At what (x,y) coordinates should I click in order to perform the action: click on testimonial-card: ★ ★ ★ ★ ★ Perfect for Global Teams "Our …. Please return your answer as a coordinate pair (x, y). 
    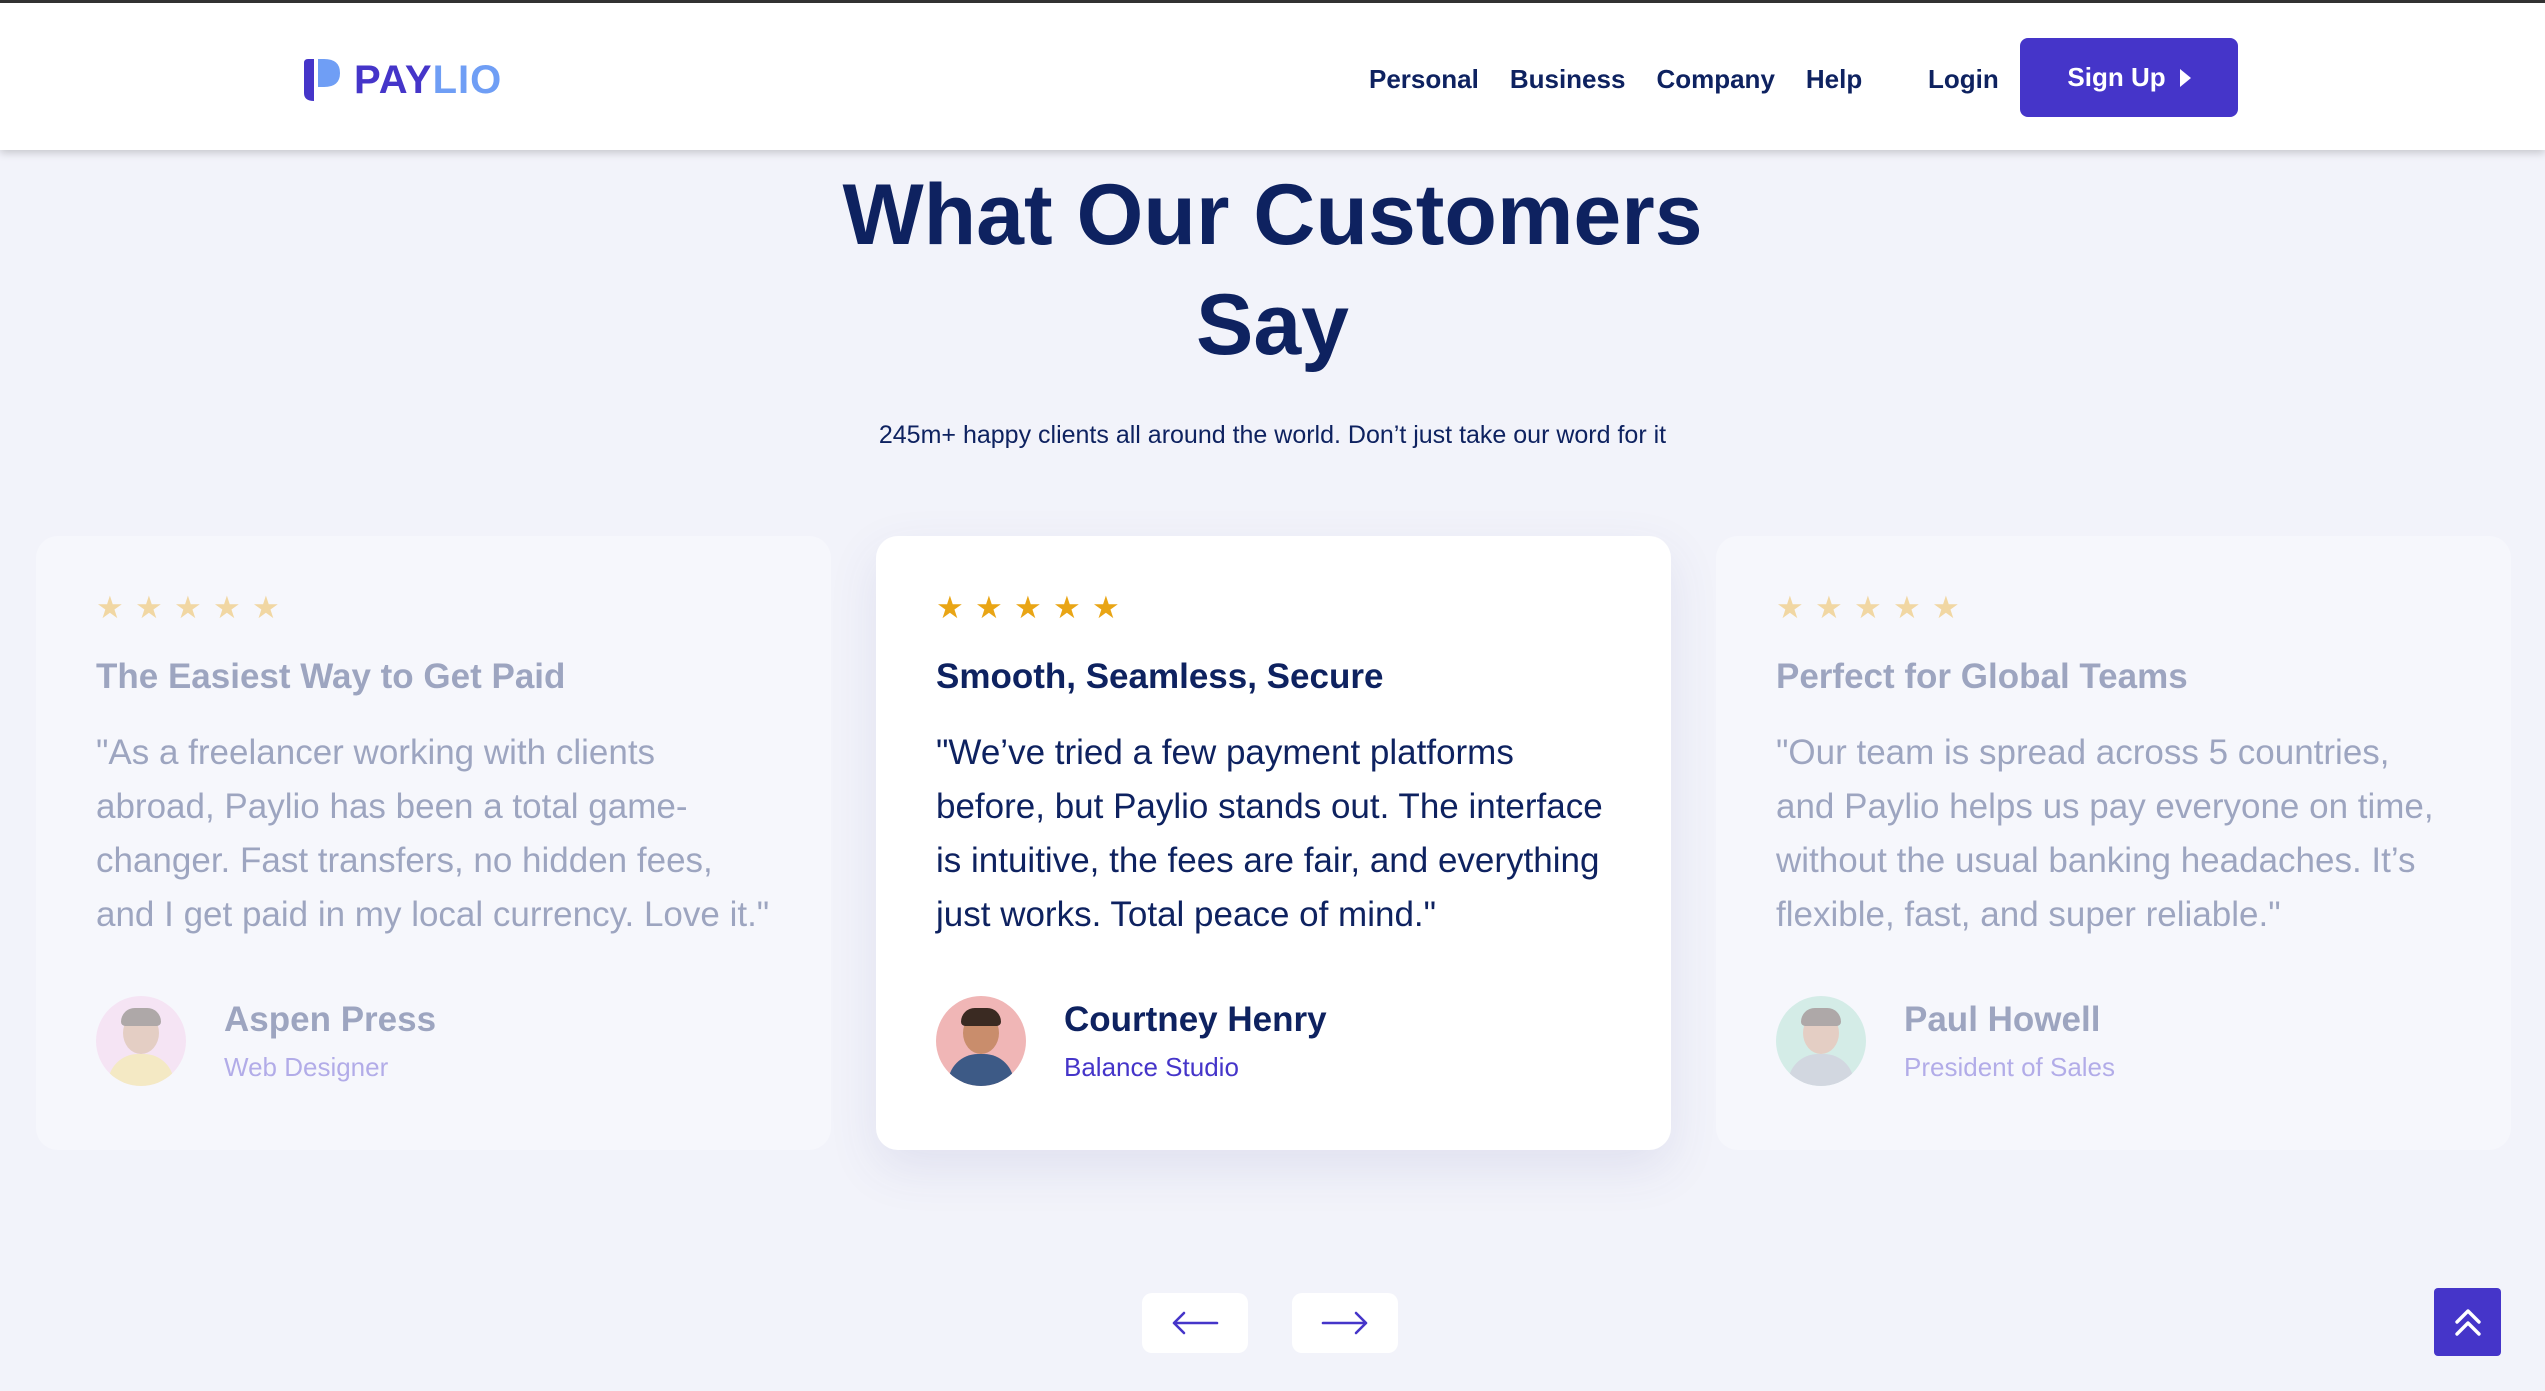
    Looking at the image, I should click on (2113, 843).